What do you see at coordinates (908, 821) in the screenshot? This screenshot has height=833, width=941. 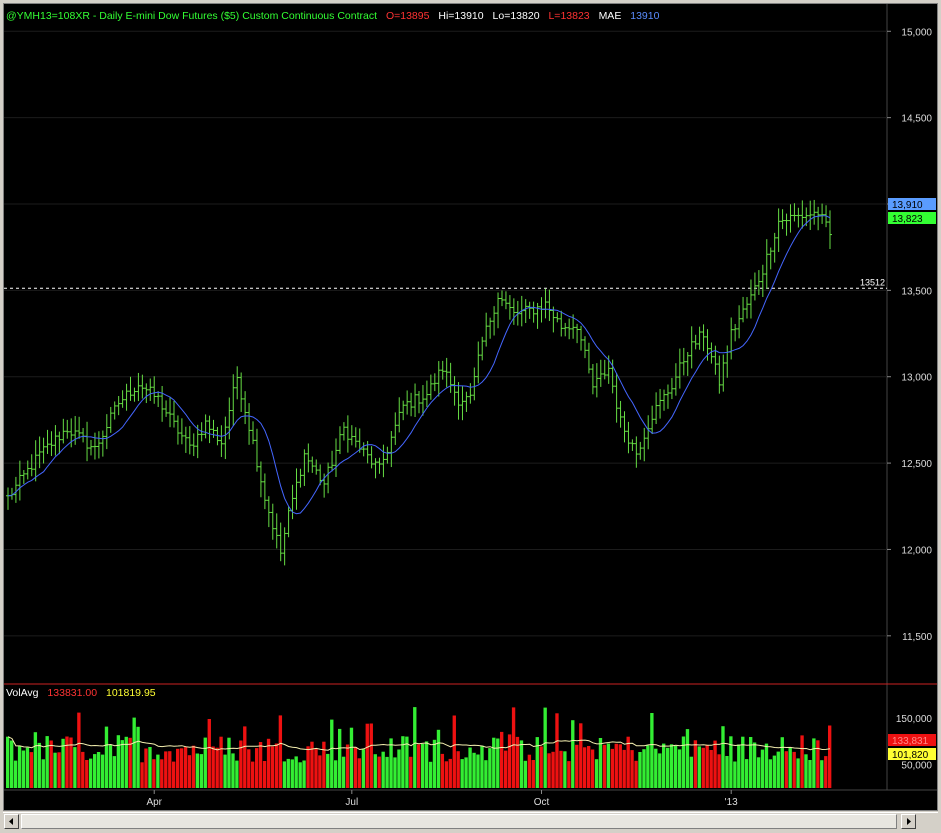 I see `scroll-right-button` at bounding box center [908, 821].